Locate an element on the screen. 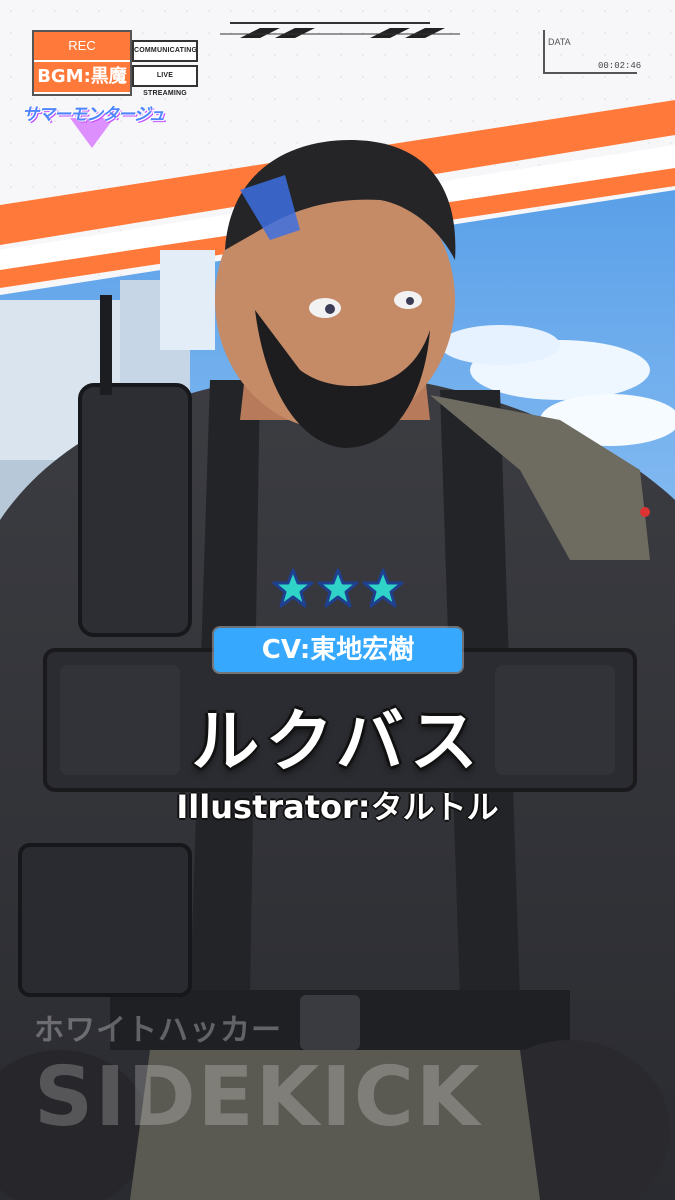 The width and height of the screenshot is (675, 1200). rec-label: REC is located at coordinates (82, 46).